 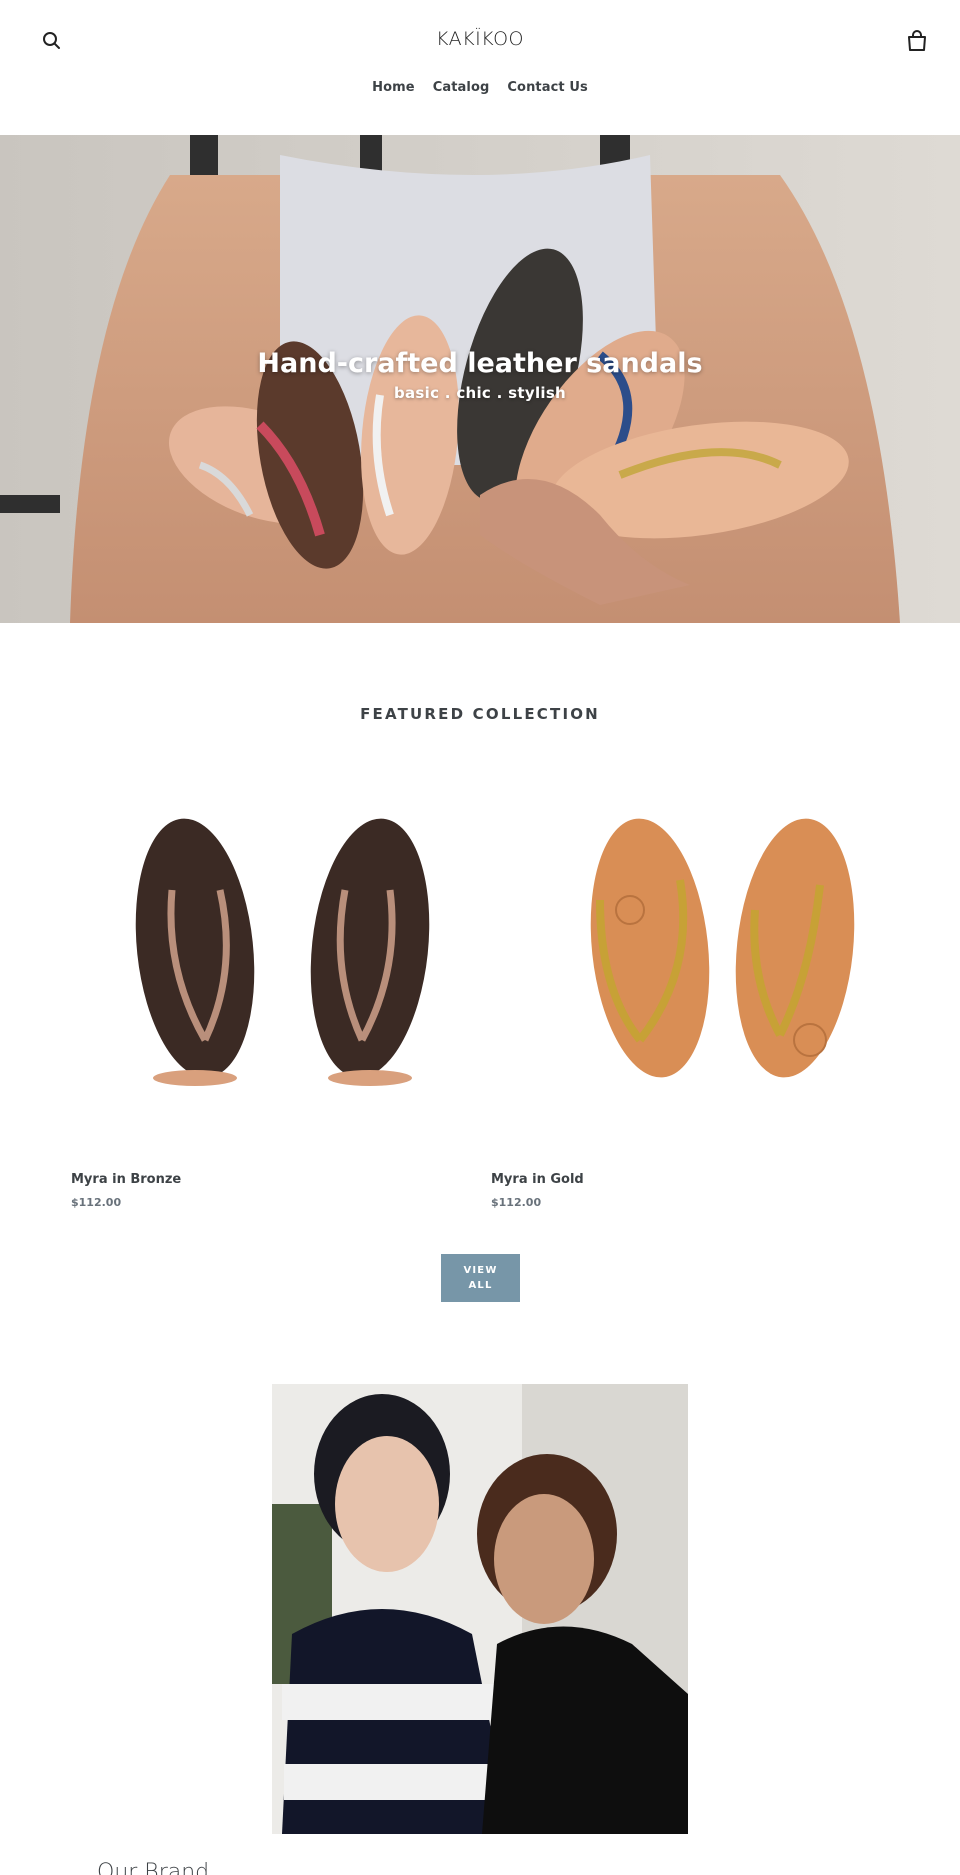 I want to click on nav-item-catalog: Catalog, so click(x=461, y=87).